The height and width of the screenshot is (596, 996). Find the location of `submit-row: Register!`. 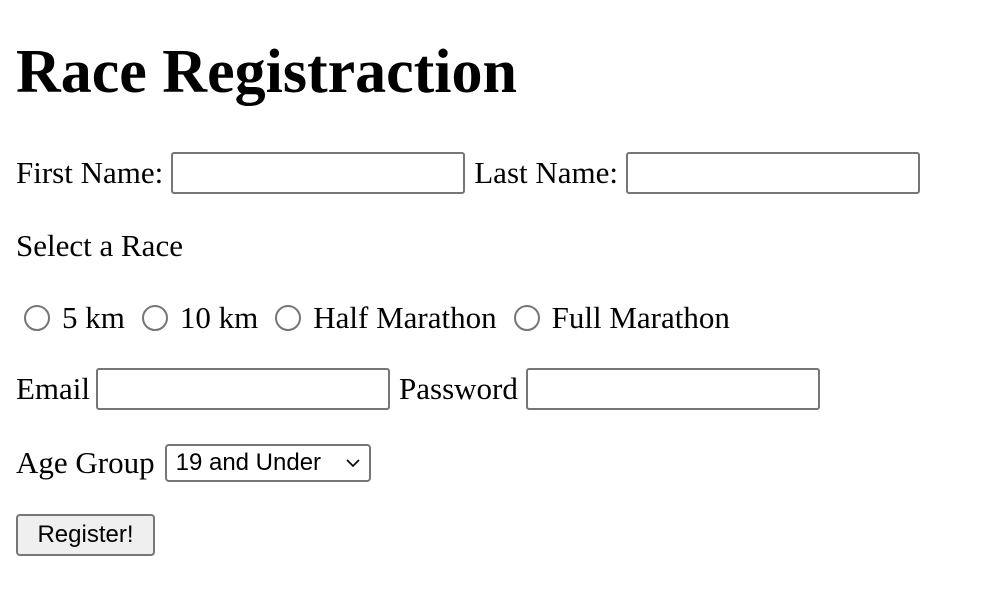

submit-row: Register! is located at coordinates (85, 535).